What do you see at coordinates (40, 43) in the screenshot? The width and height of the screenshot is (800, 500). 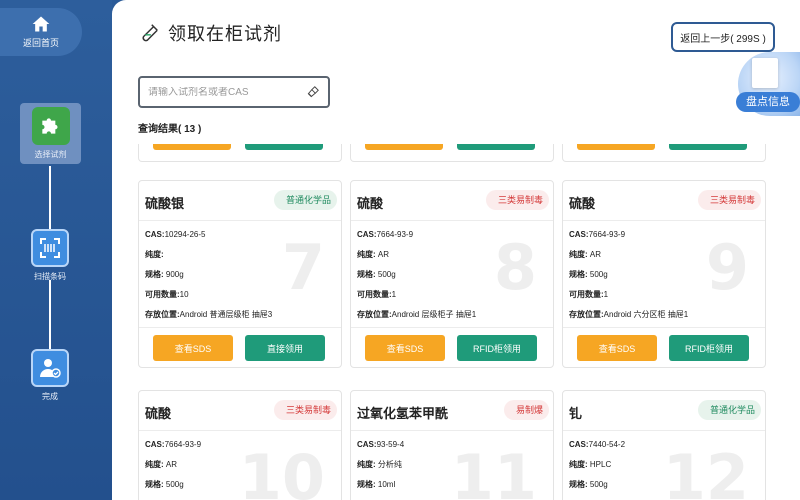 I see `home-label: 返回首页` at bounding box center [40, 43].